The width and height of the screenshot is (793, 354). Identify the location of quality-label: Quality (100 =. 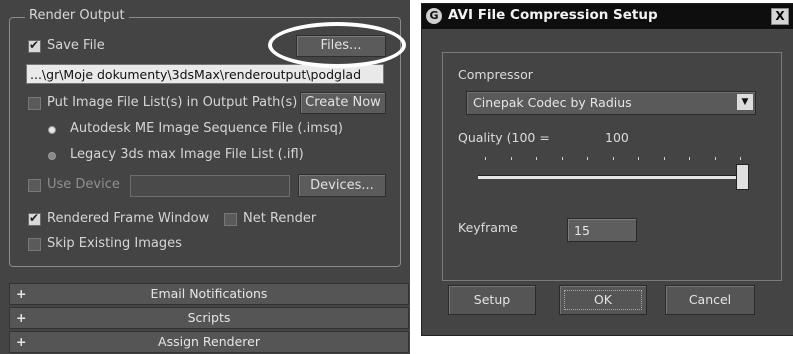
(504, 137).